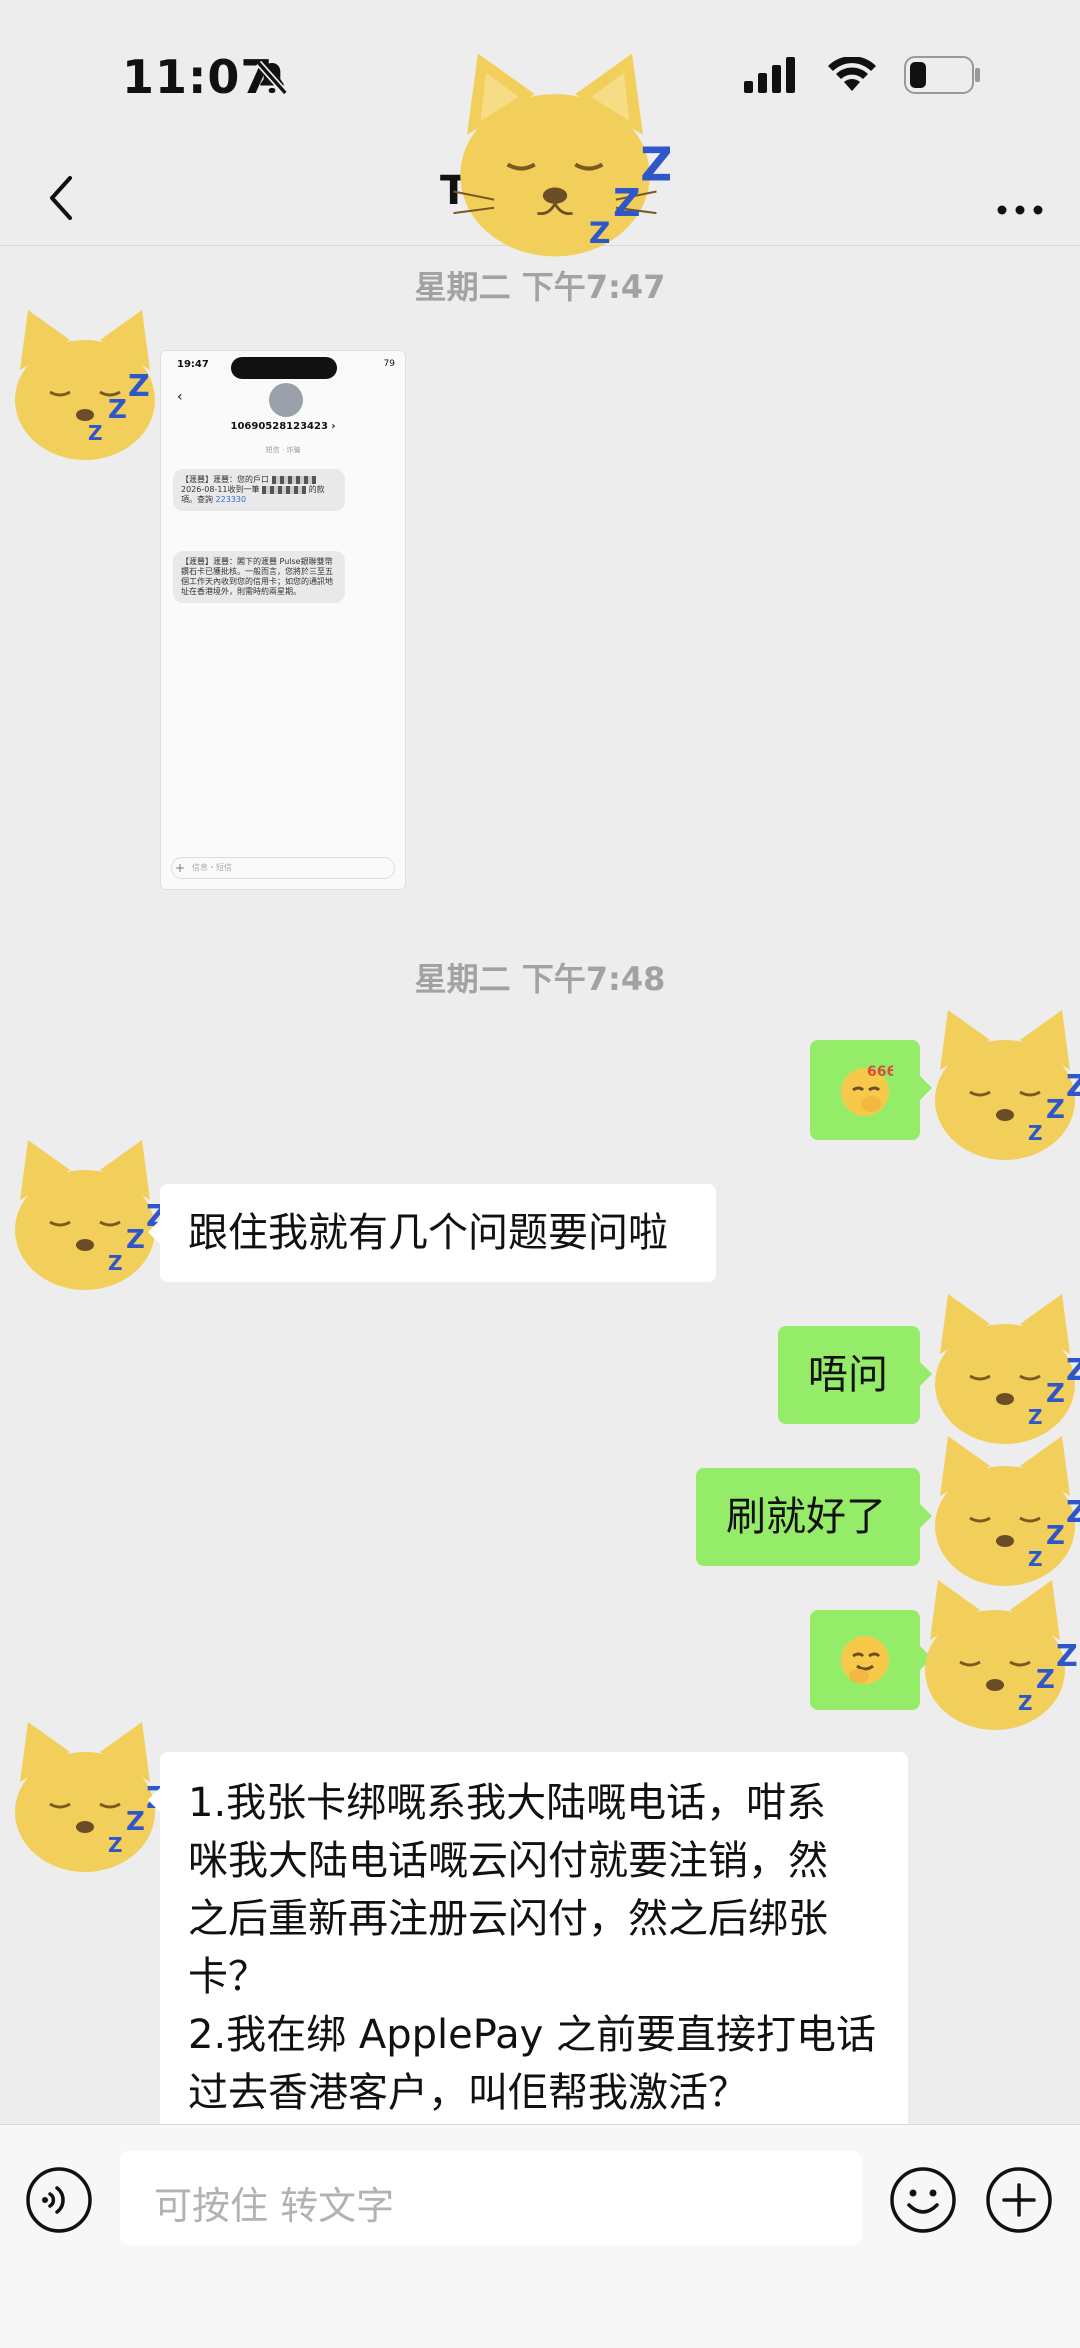 This screenshot has width=1080, height=2348. Describe the element at coordinates (283, 450) in the screenshot. I see `mini-subtitle: 短信 · 诈骗` at that location.